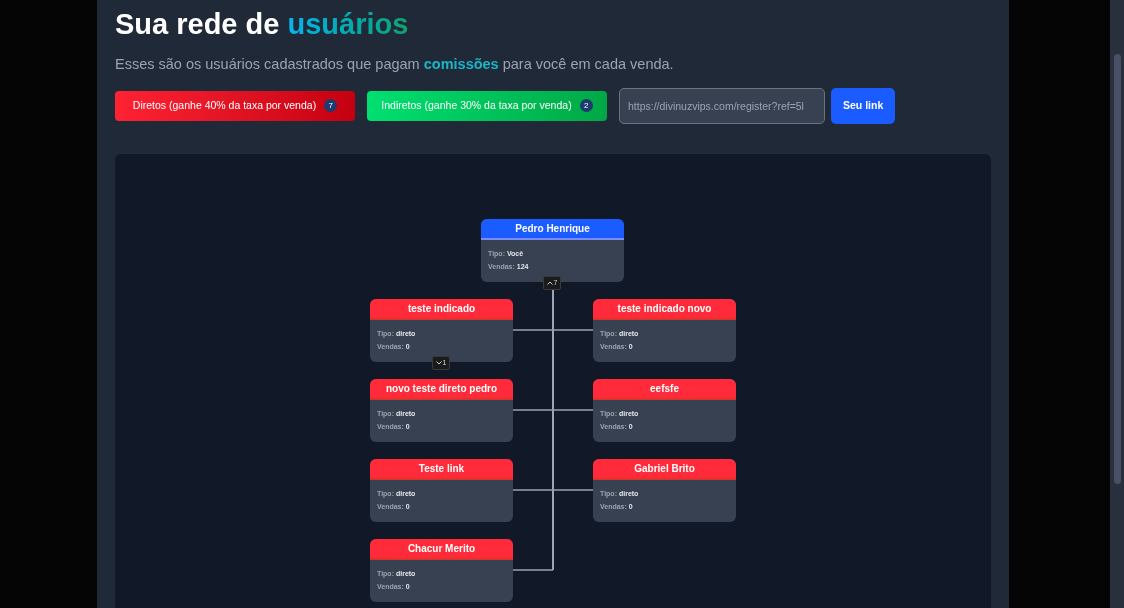  Describe the element at coordinates (664, 469) in the screenshot. I see `user-name: Gabriel Brito` at that location.